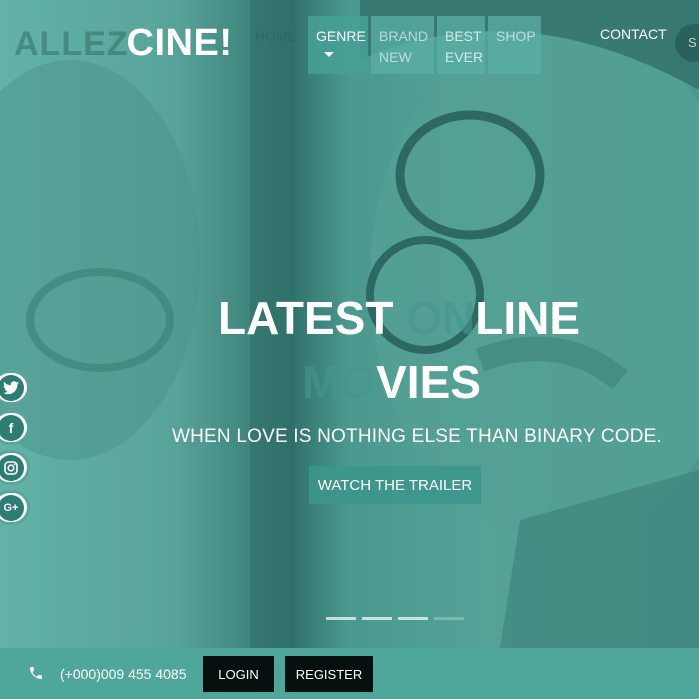 The image size is (699, 699). I want to click on hero-headline-line2: MOVIES, so click(391, 382).